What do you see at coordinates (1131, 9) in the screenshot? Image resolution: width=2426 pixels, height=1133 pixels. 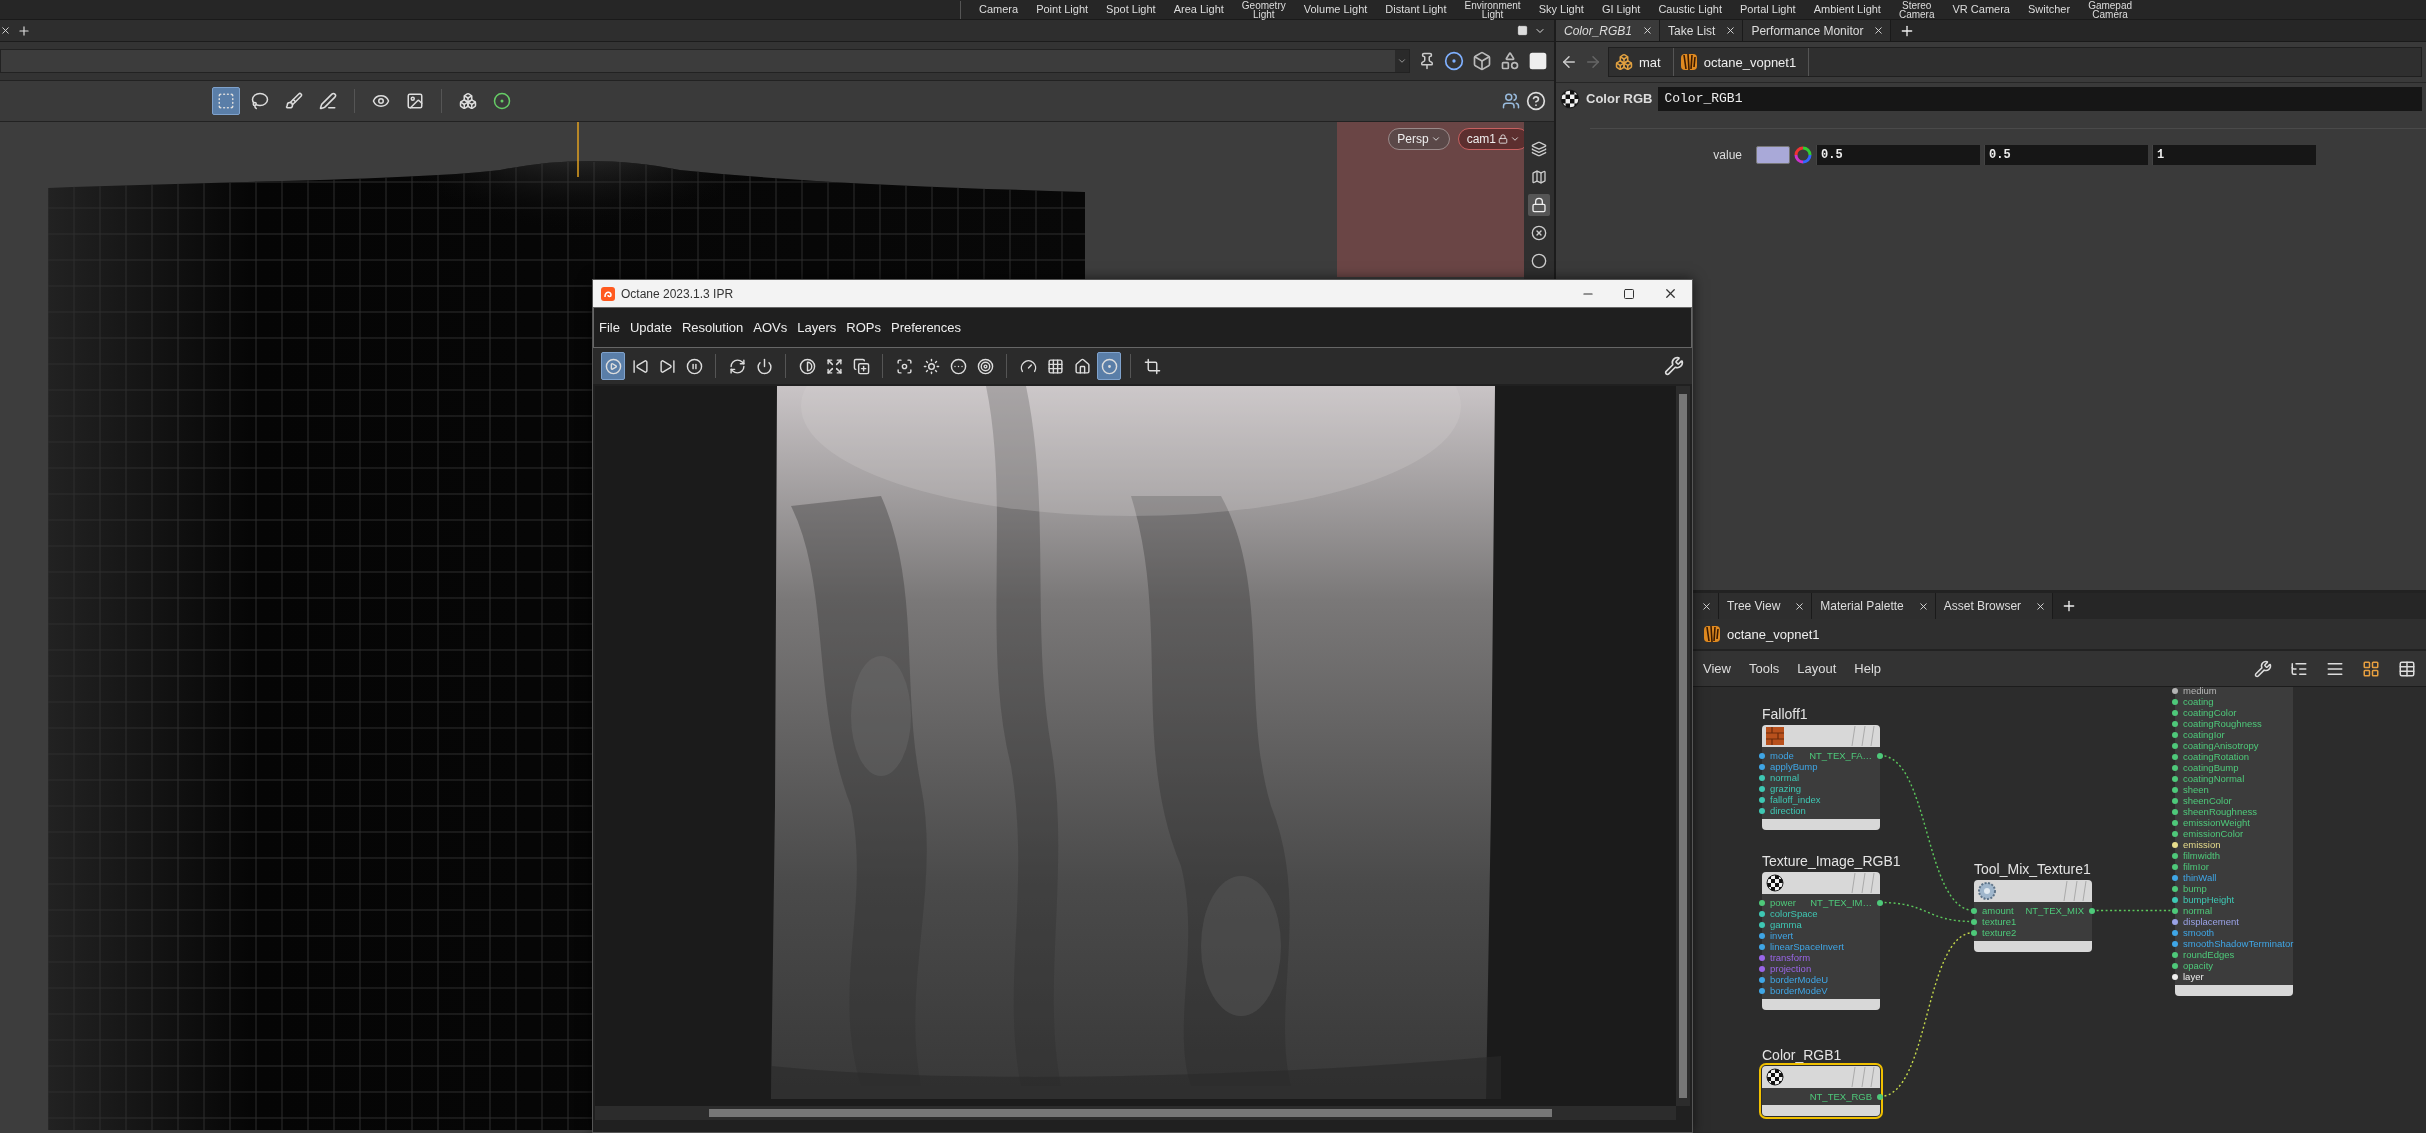 I see `shelf-tool: Spot Light` at bounding box center [1131, 9].